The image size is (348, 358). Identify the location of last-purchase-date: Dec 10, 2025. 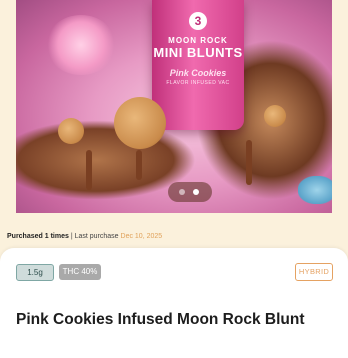
(141, 236).